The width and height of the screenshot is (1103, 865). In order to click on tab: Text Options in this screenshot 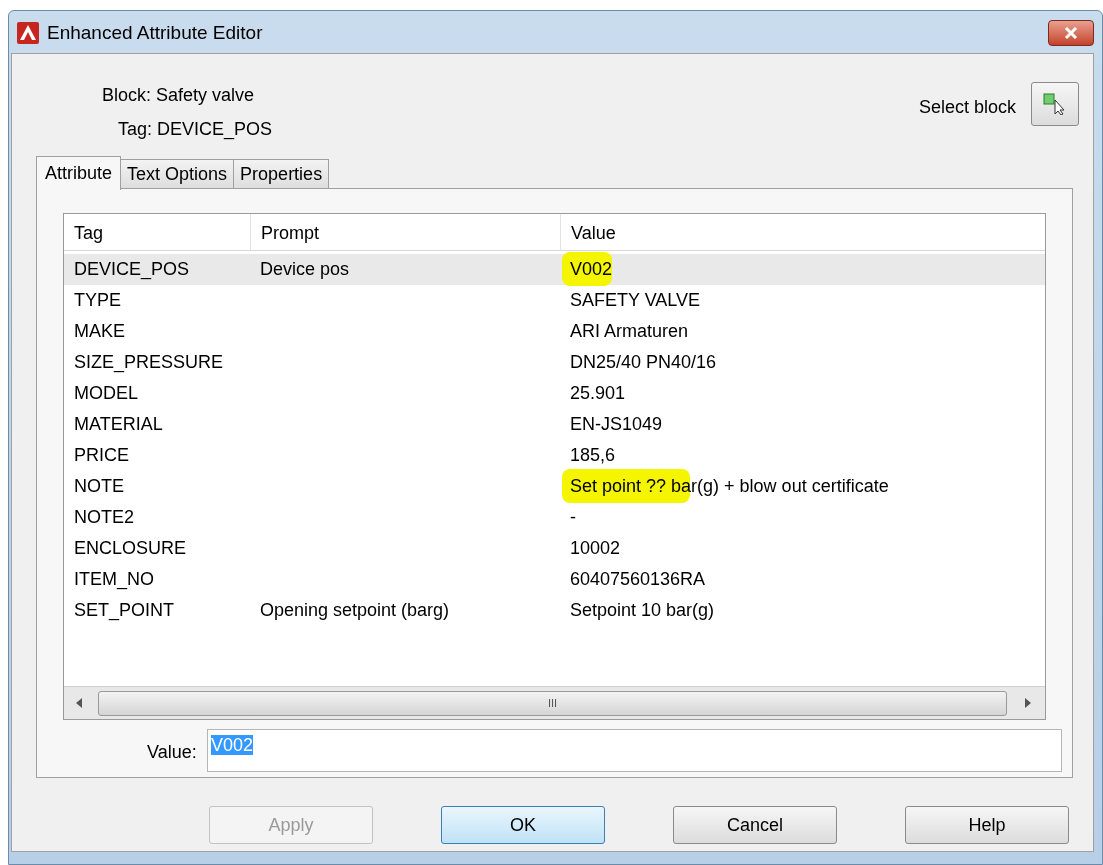, I will do `click(177, 174)`.